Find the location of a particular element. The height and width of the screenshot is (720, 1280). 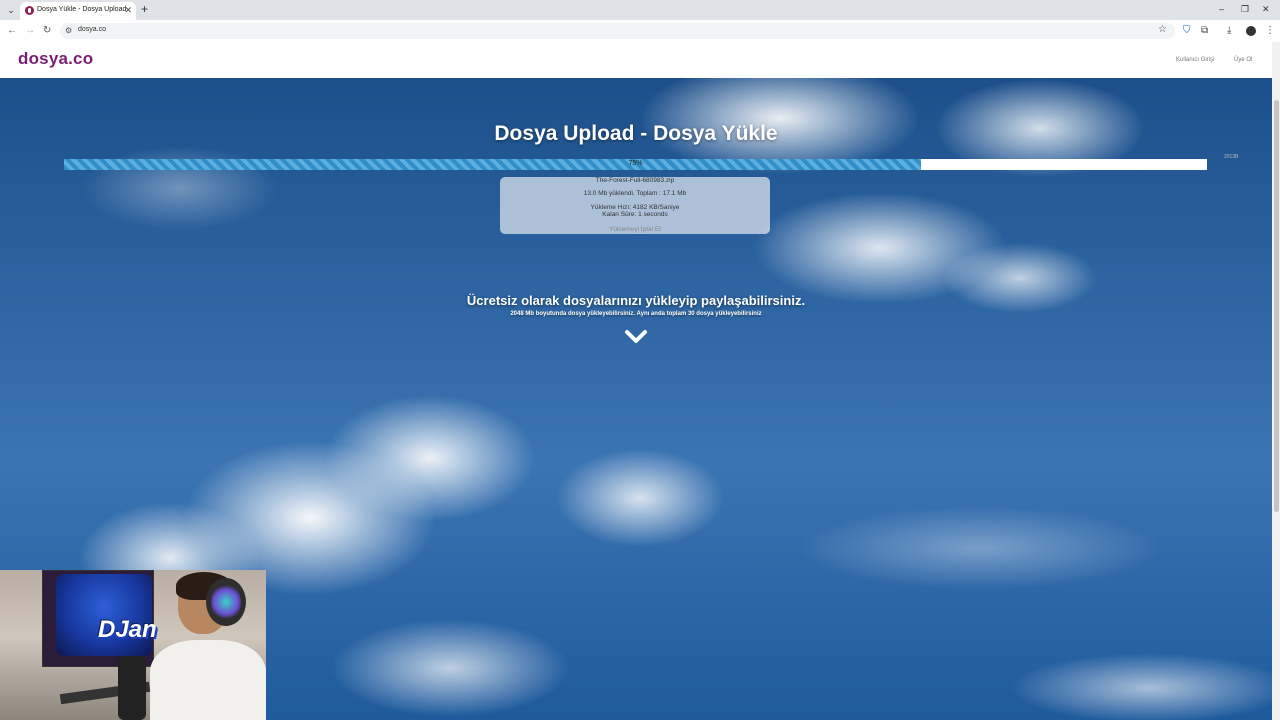

extension-shield-icon: ⛉ is located at coordinates (1187, 31).